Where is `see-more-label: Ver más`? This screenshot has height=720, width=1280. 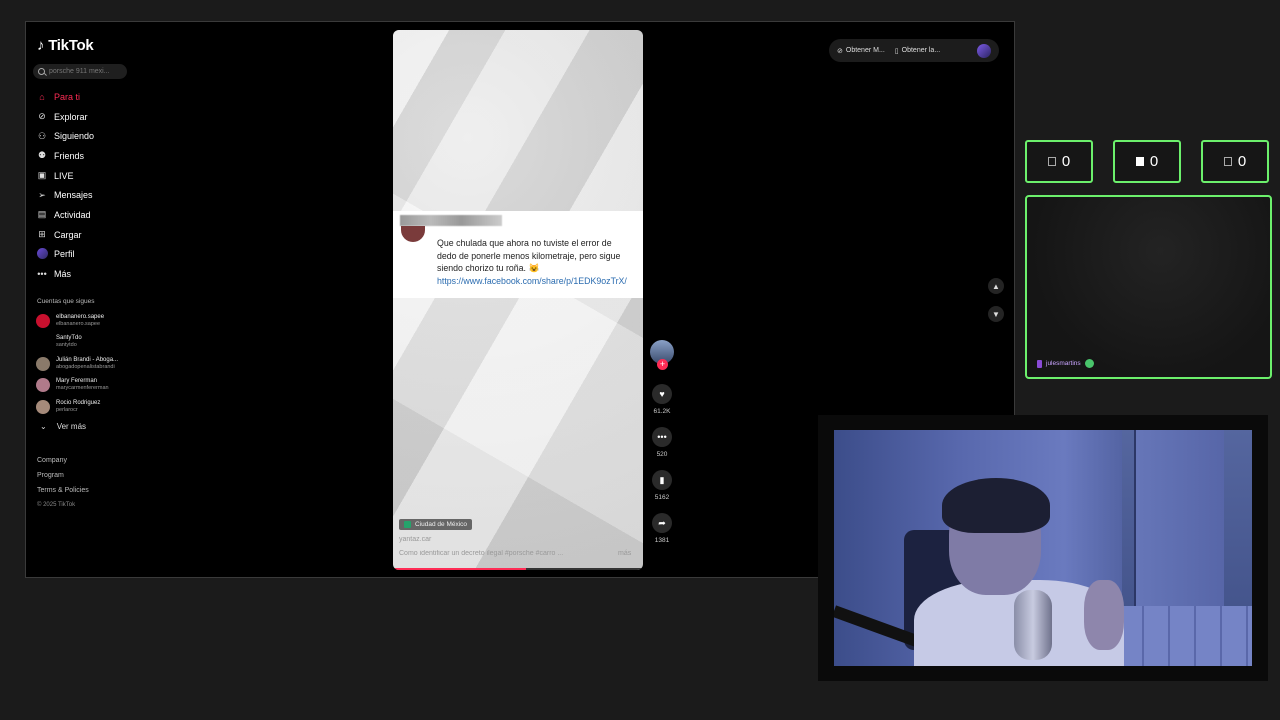 see-more-label: Ver más is located at coordinates (71, 426).